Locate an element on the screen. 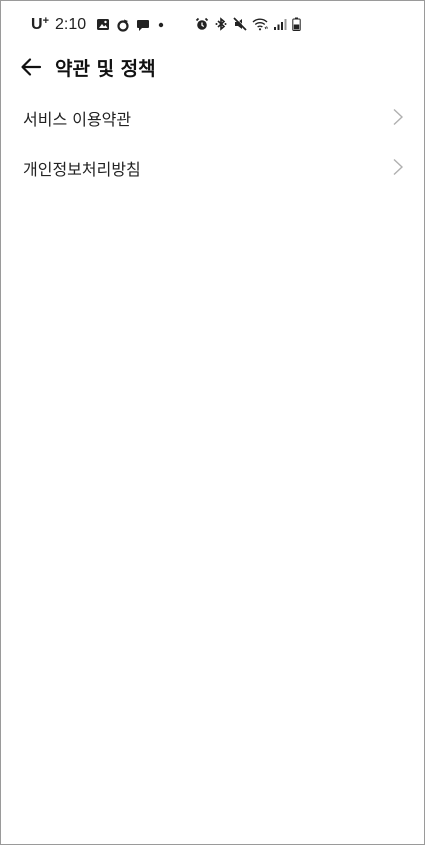 The height and width of the screenshot is (845, 425). status-bar: U+ 2:10 is located at coordinates (212, 24).